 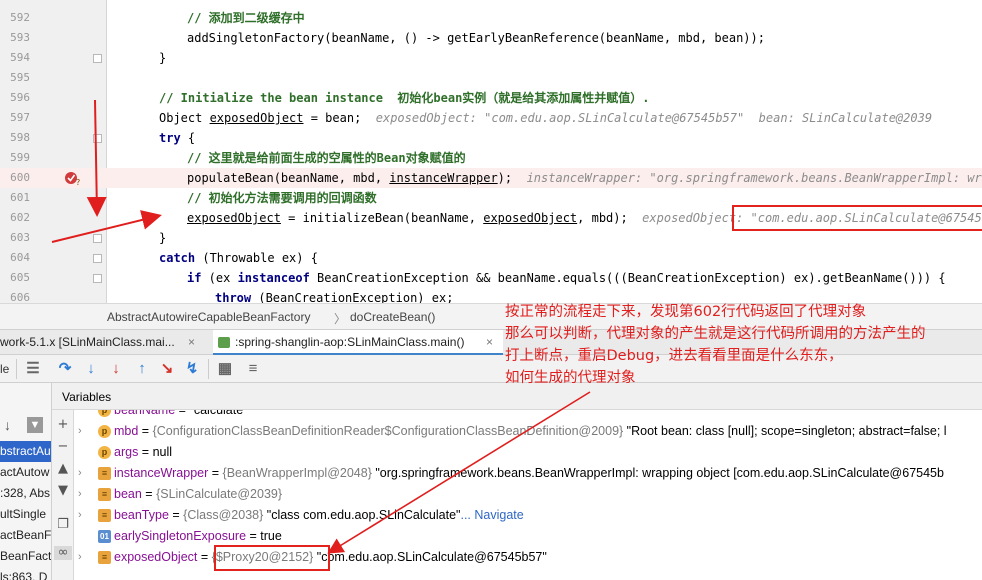 I want to click on stack-frame: ls:863, D, so click(x=25, y=573).